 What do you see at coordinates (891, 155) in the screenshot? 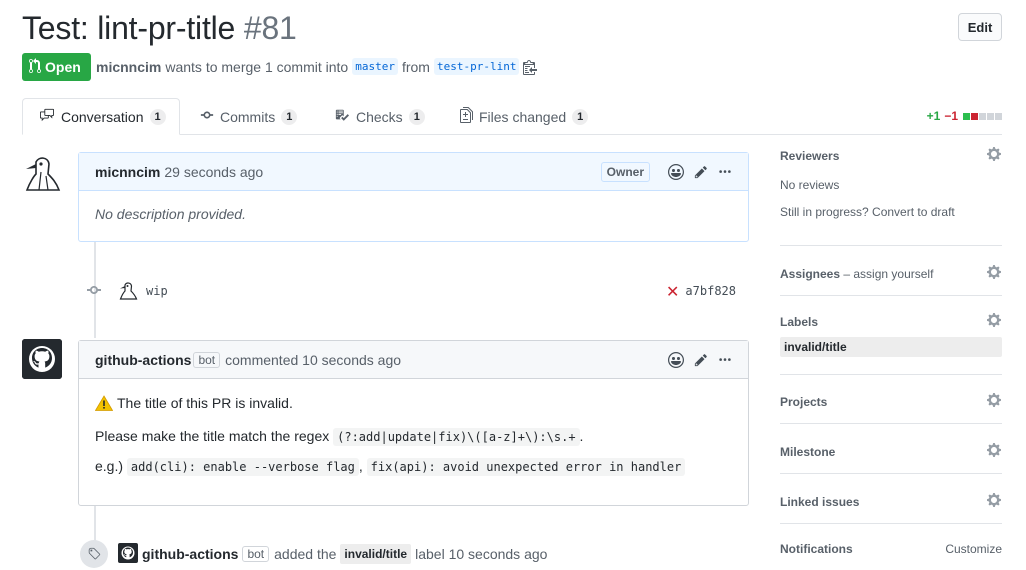
I see `sidebar-reviewers-header: Reviewers` at bounding box center [891, 155].